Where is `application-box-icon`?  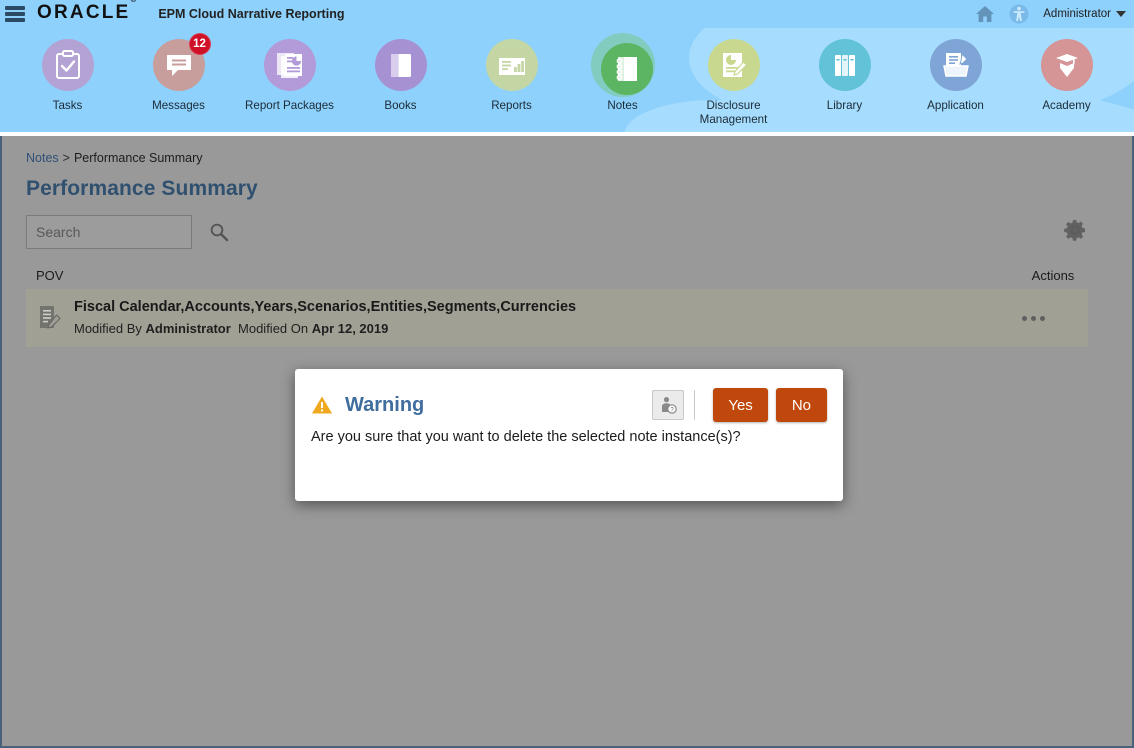
application-box-icon is located at coordinates (955, 65).